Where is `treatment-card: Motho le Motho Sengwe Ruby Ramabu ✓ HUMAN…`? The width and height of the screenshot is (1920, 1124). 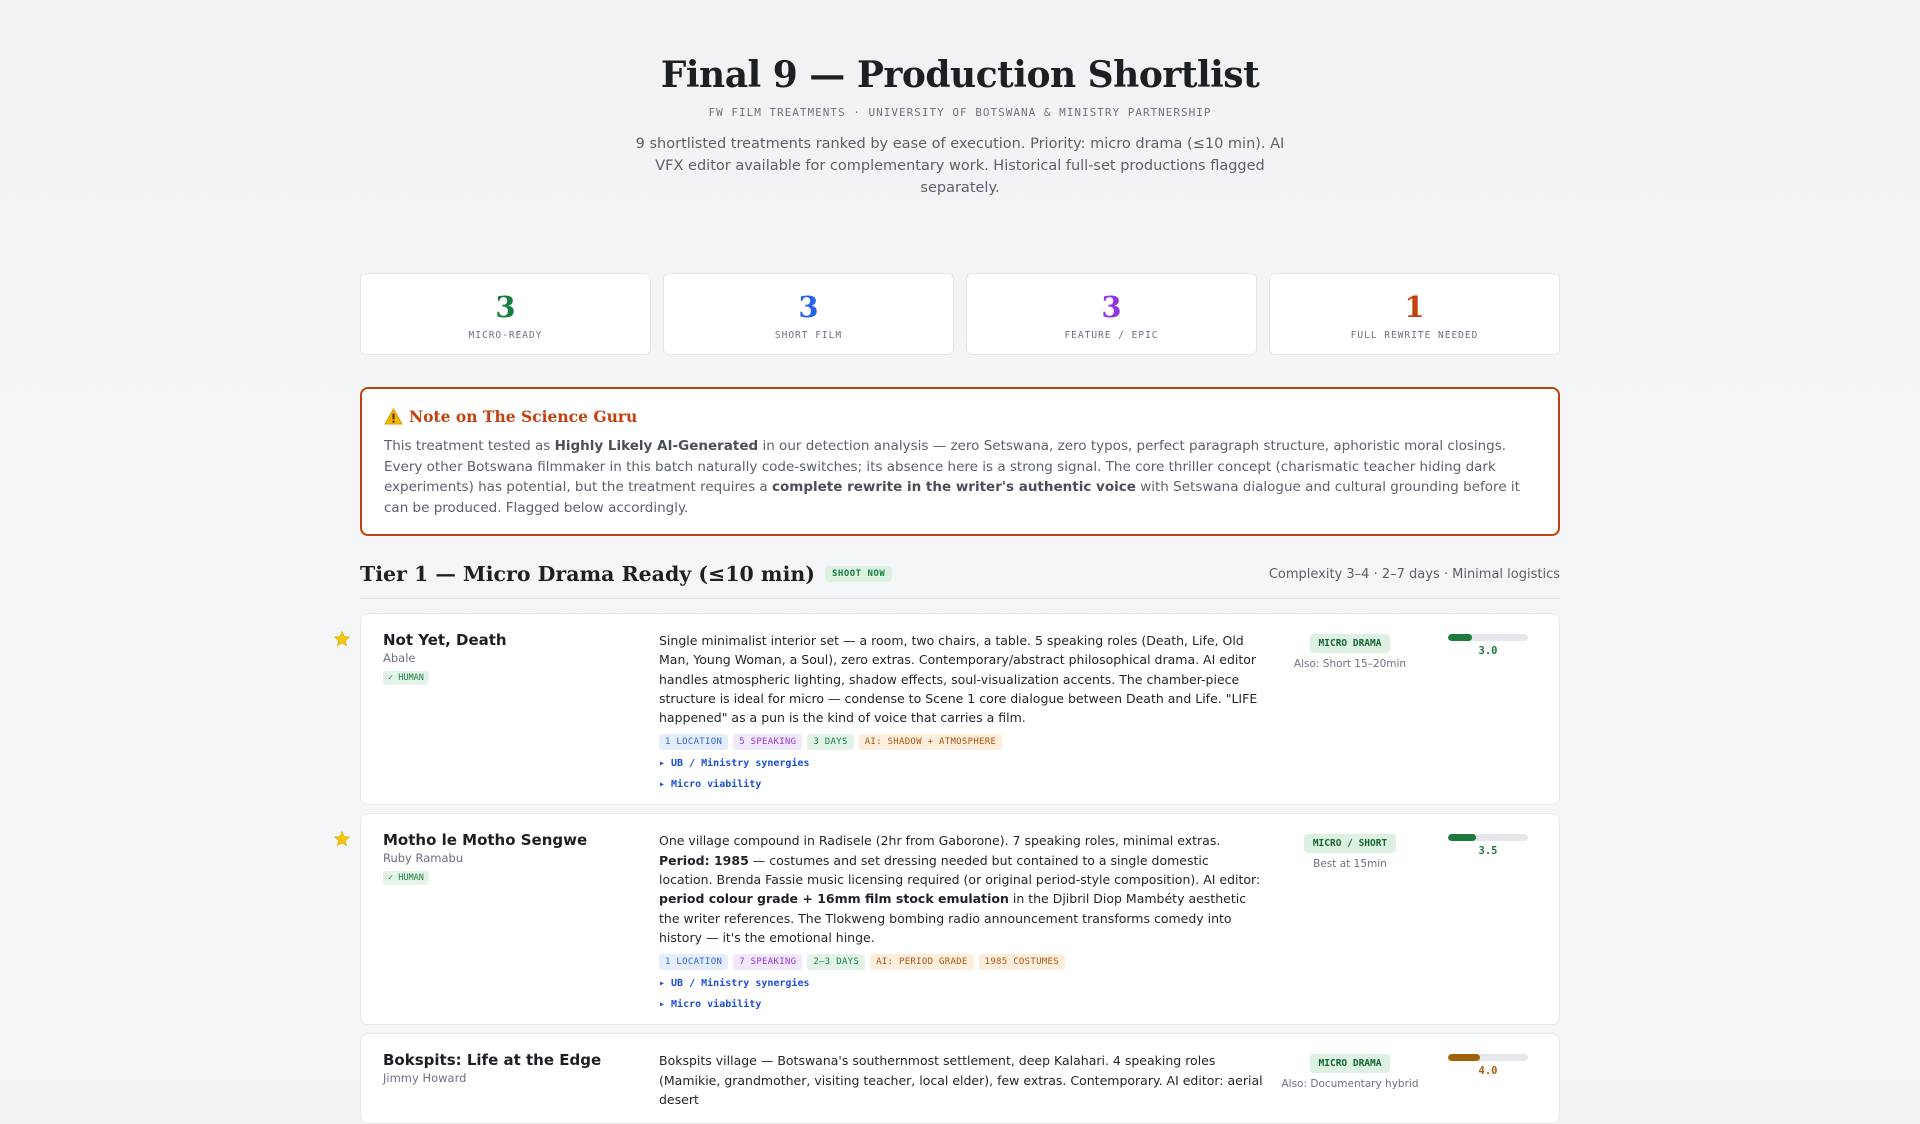 treatment-card: Motho le Motho Sengwe Ruby Ramabu ✓ HUMAN… is located at coordinates (946, 919).